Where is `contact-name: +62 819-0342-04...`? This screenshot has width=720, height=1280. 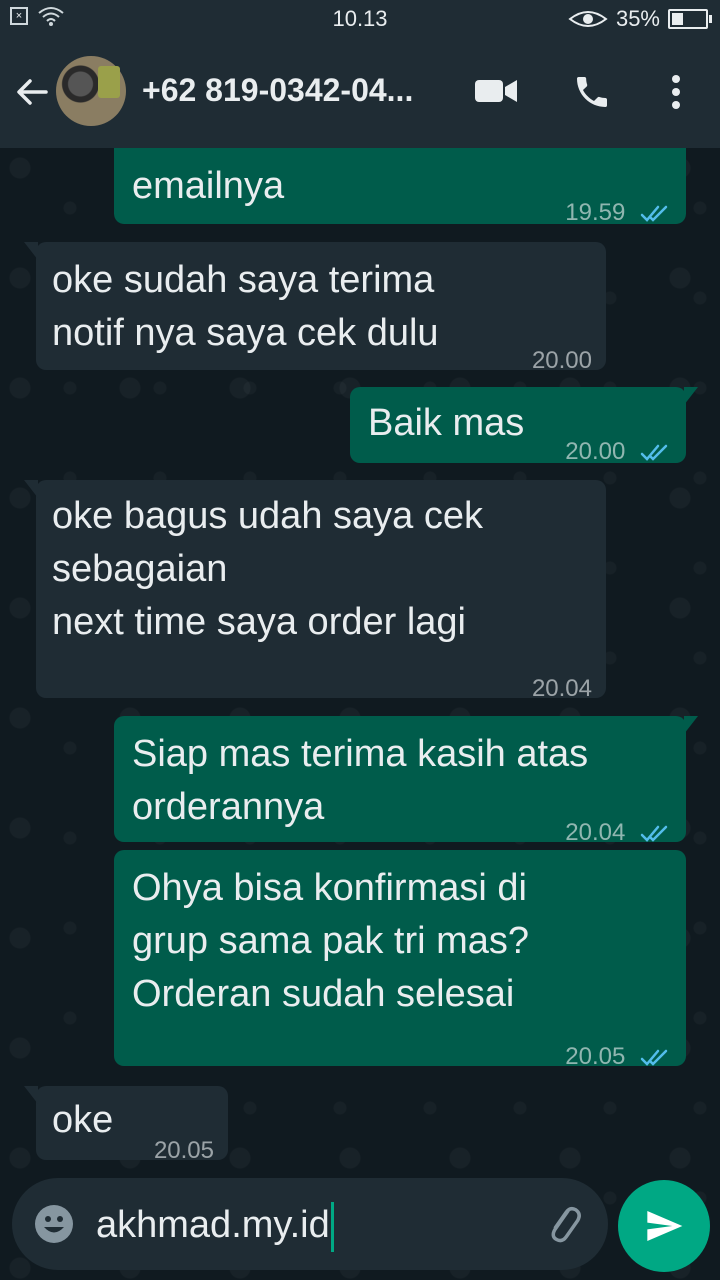 contact-name: +62 819-0342-04... is located at coordinates (292, 90).